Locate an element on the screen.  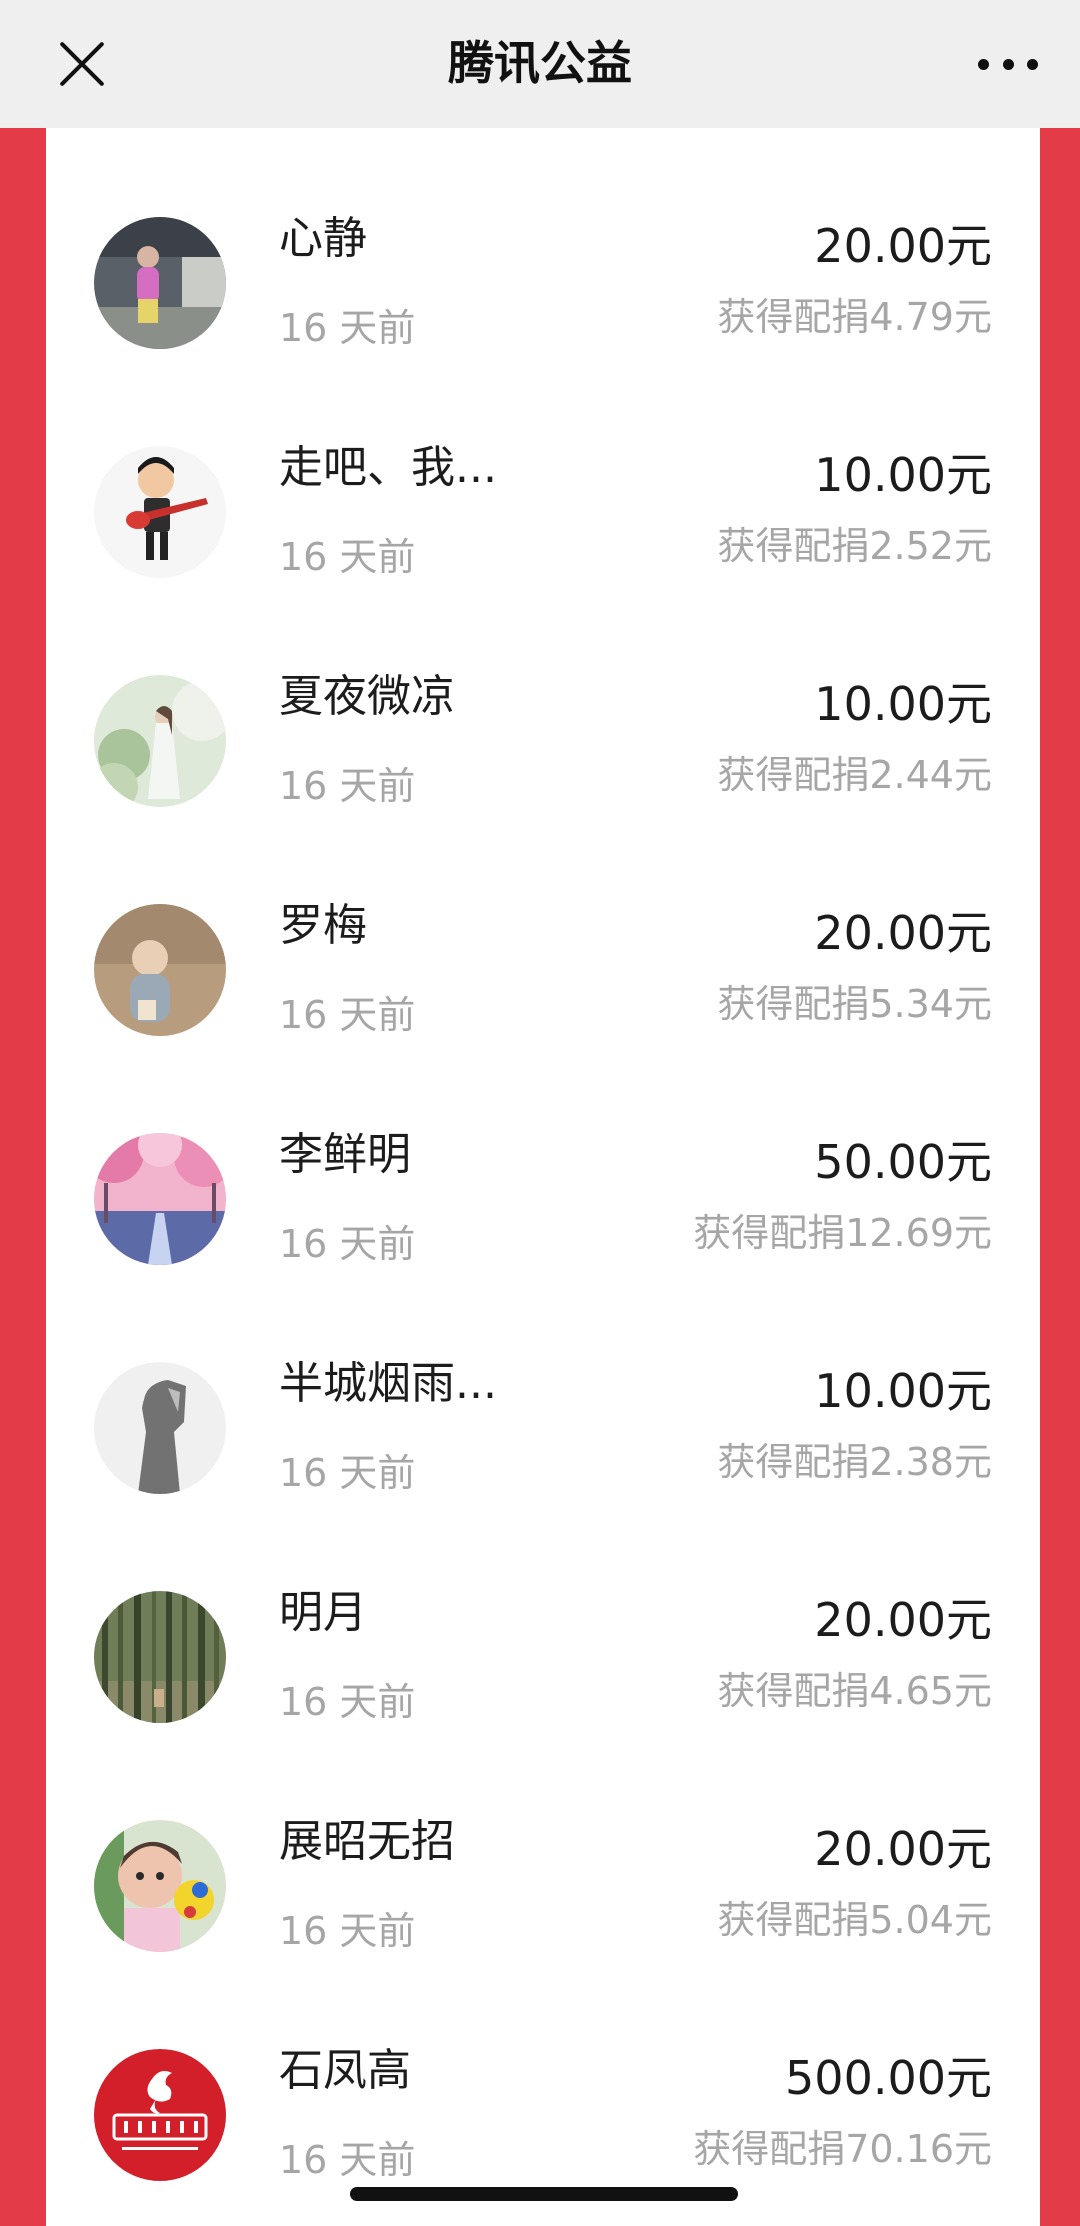
list-item: 半城烟雨... 16 天前 10.00元 获得配捐2.38元 is located at coordinates (543, 1387).